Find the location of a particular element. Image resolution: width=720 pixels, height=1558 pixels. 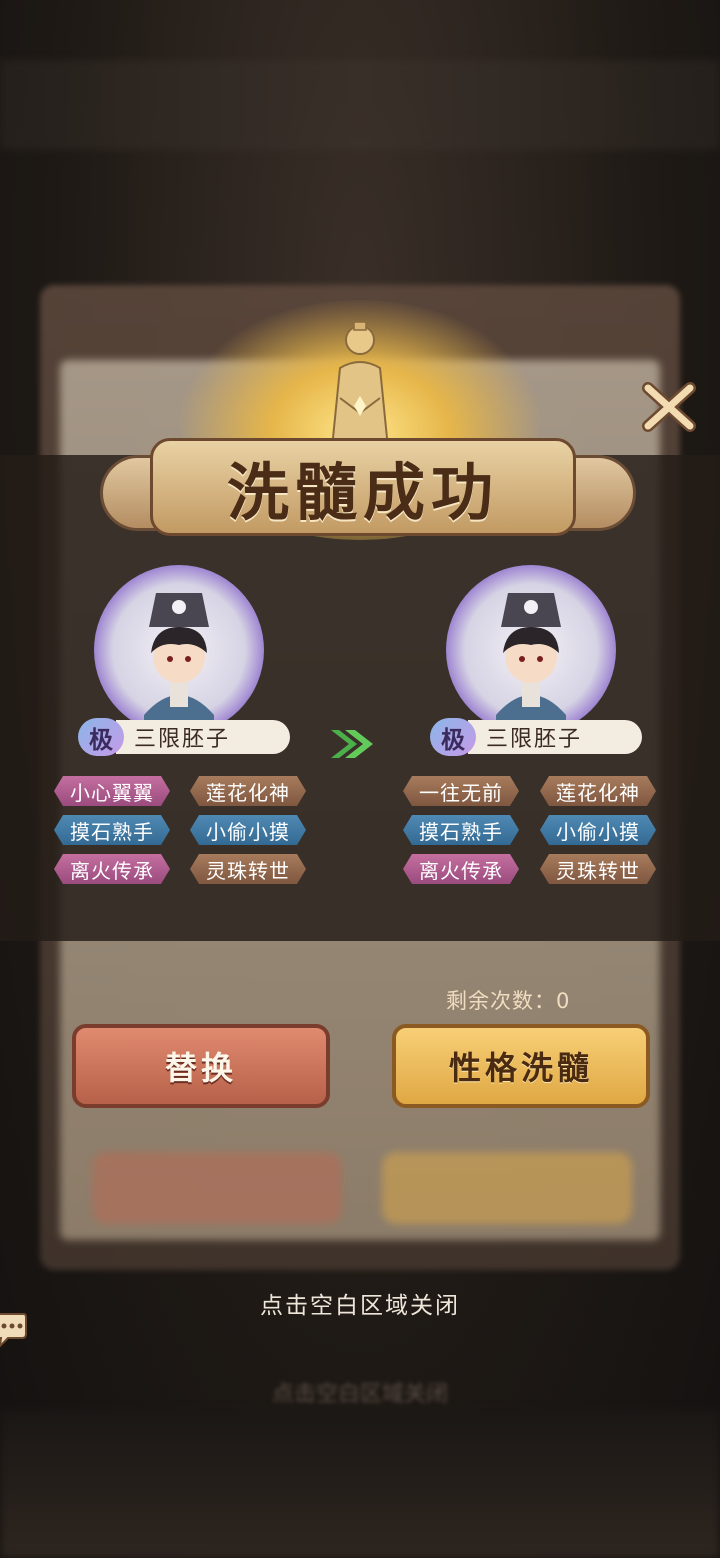

trait-tag-right: 小偷小摸 is located at coordinates (598, 830).